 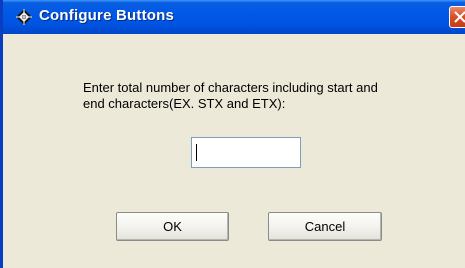 I want to click on title-bar: Configure Buttons, so click(x=234, y=17).